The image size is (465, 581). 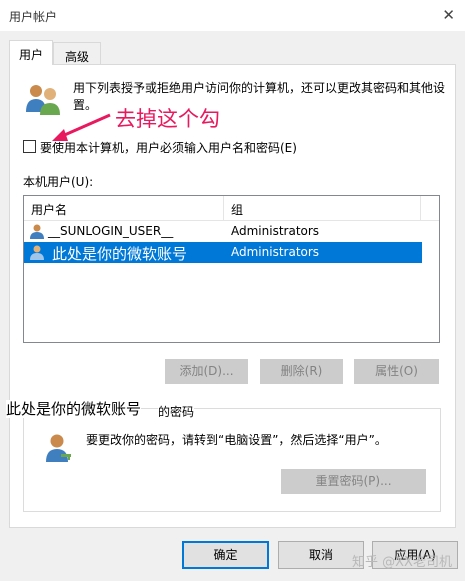 I want to click on require-login-label: 要使用本计算机，用户必须输入用户名和密码(E), so click(x=168, y=147).